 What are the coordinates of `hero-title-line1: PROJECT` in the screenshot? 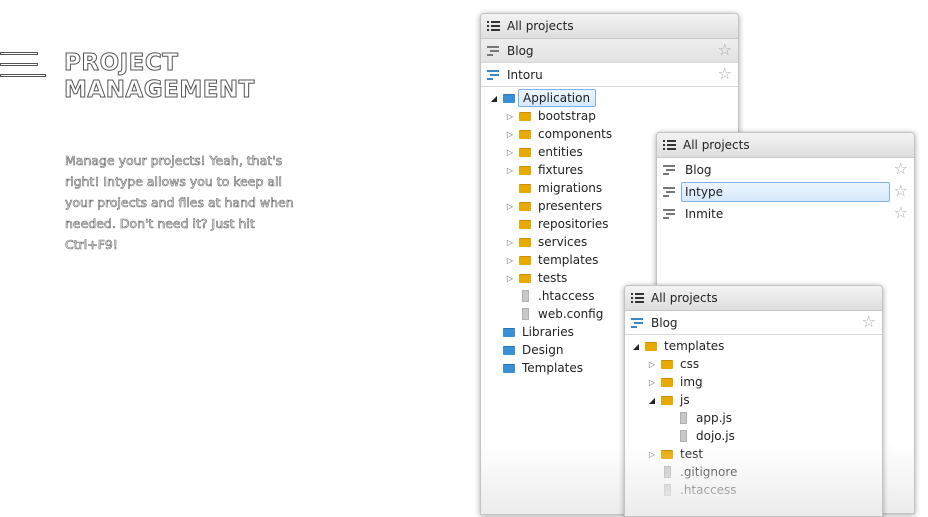 It's located at (121, 63).